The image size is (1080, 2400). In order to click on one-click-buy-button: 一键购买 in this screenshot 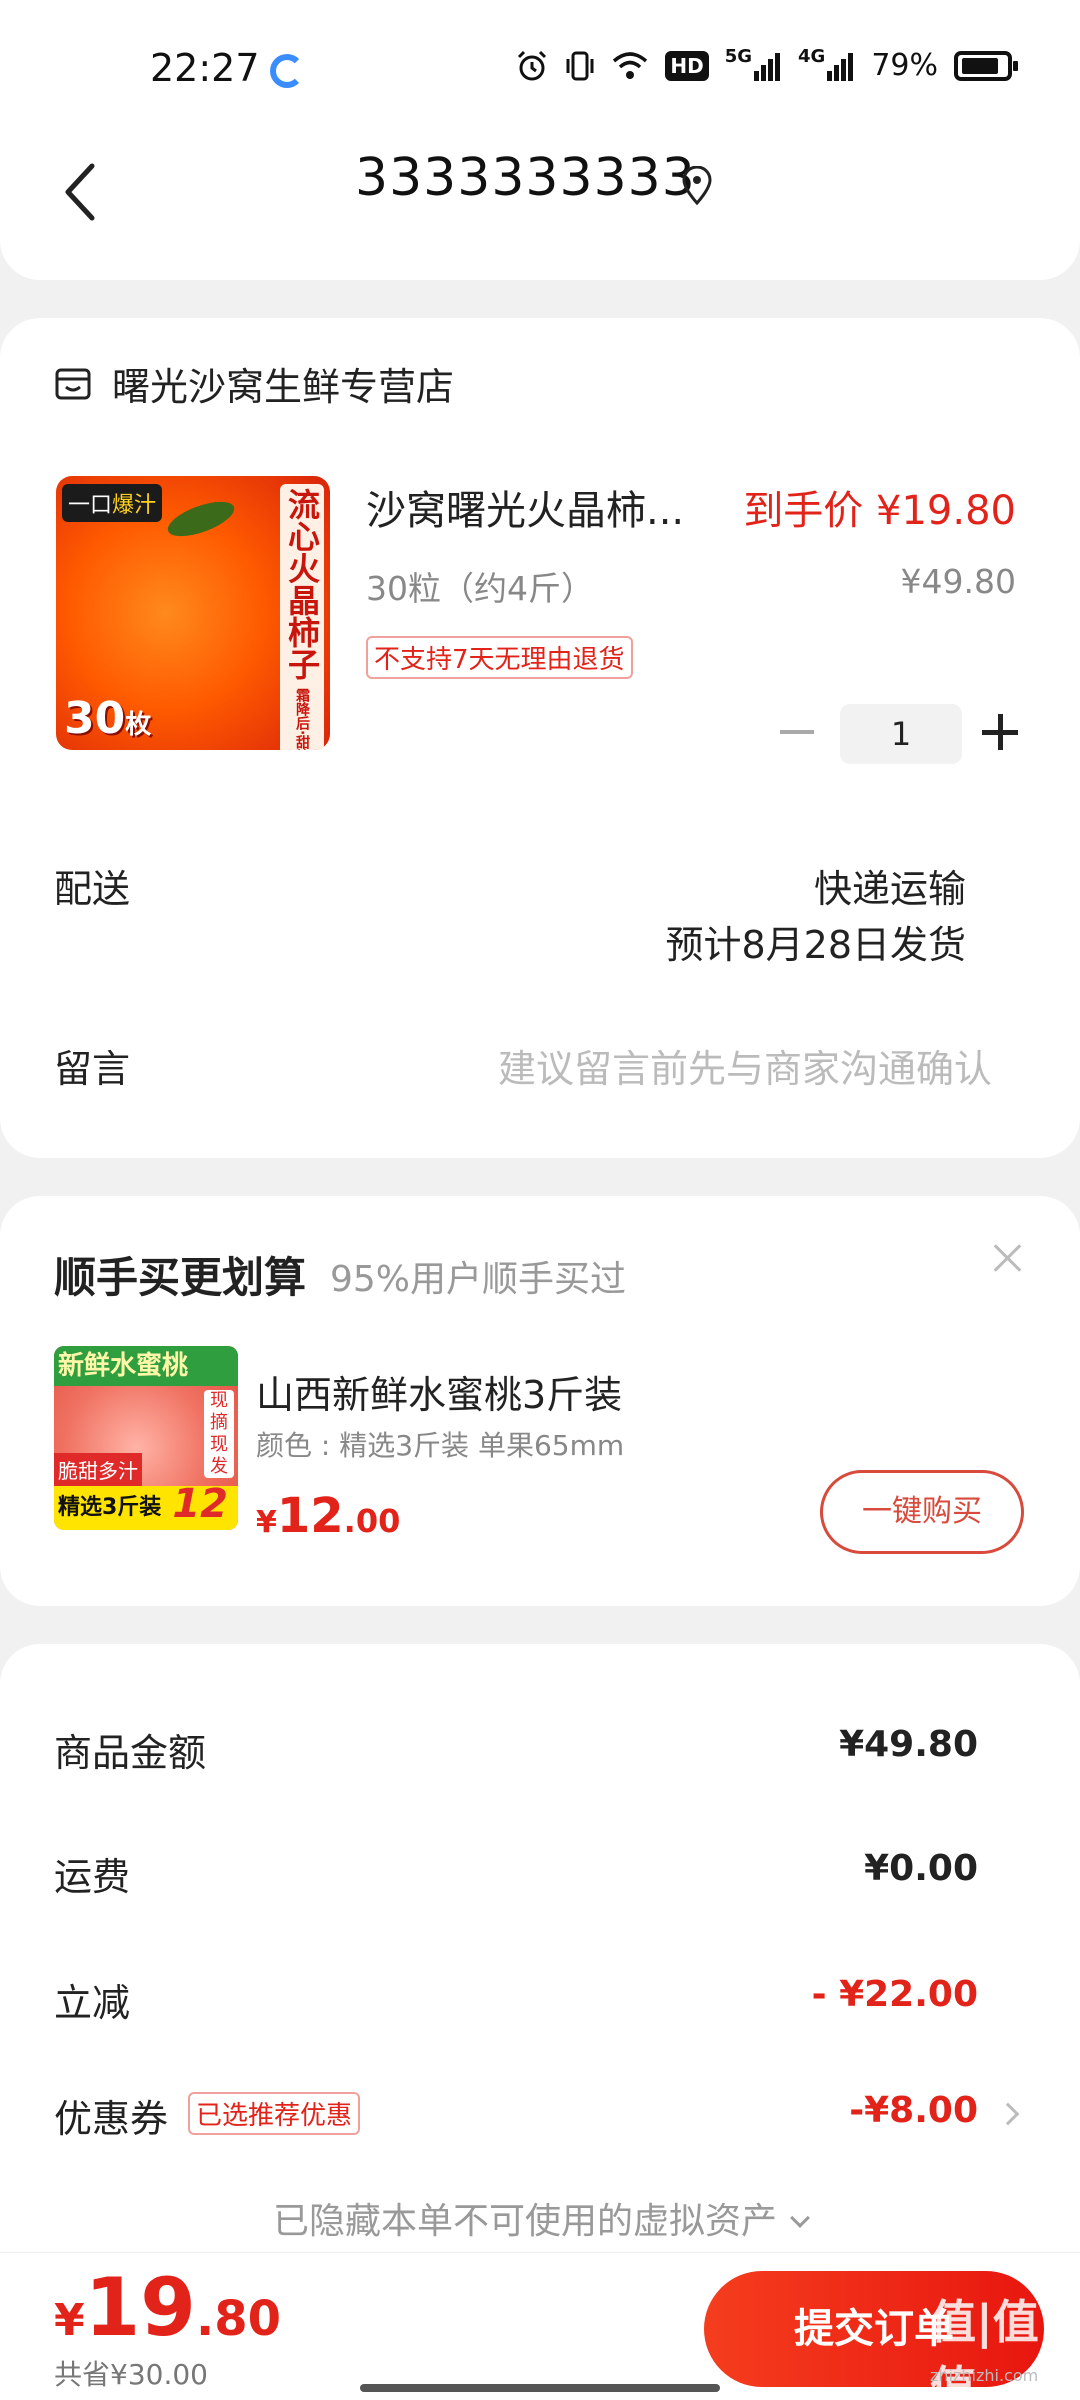, I will do `click(922, 1512)`.